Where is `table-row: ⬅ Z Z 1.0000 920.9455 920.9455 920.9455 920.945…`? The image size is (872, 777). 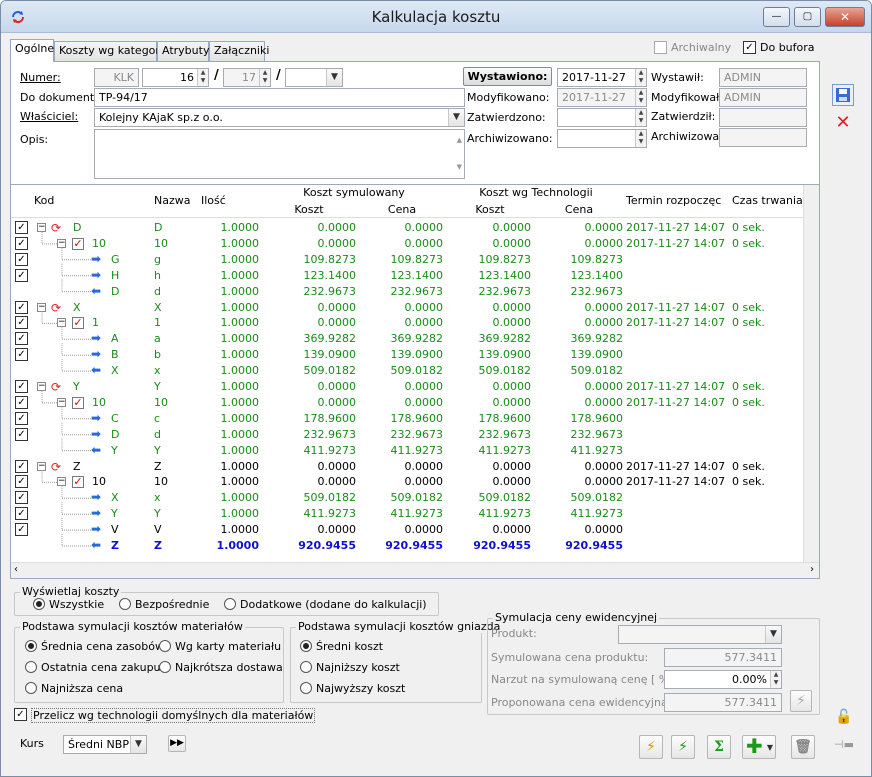 table-row: ⬅ Z Z 1.0000 920.9455 920.9455 920.9455 920.945… is located at coordinates (415, 546).